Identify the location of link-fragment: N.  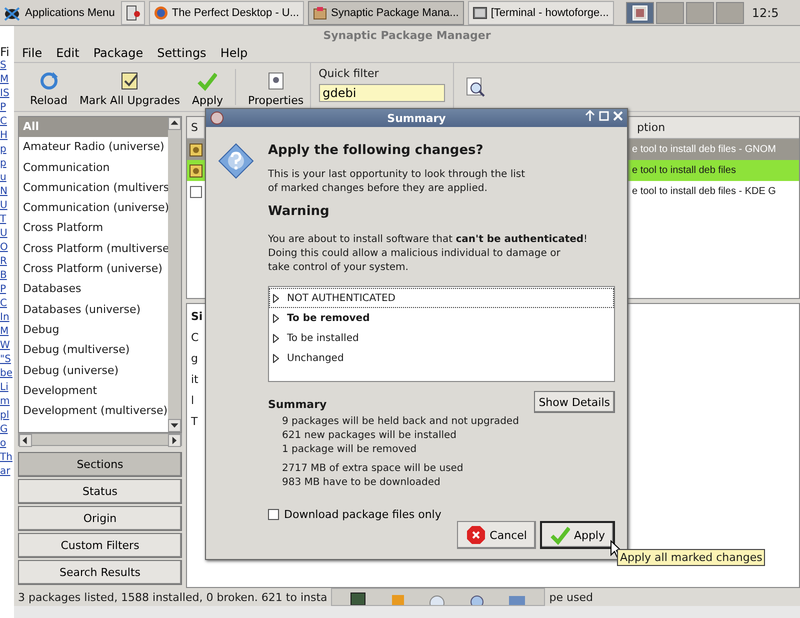
(7, 192).